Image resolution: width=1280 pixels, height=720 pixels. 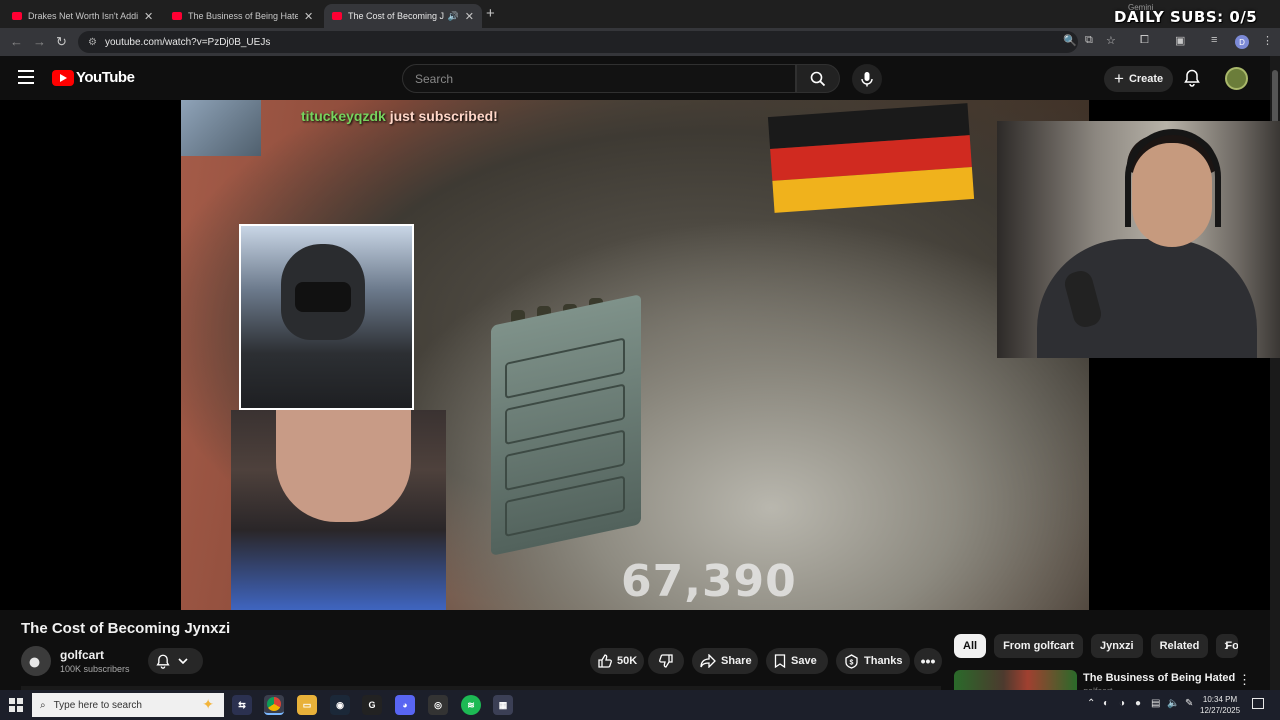 I want to click on filter-chips: All From golfcart Jynxzi Related For you, so click(x=1096, y=646).